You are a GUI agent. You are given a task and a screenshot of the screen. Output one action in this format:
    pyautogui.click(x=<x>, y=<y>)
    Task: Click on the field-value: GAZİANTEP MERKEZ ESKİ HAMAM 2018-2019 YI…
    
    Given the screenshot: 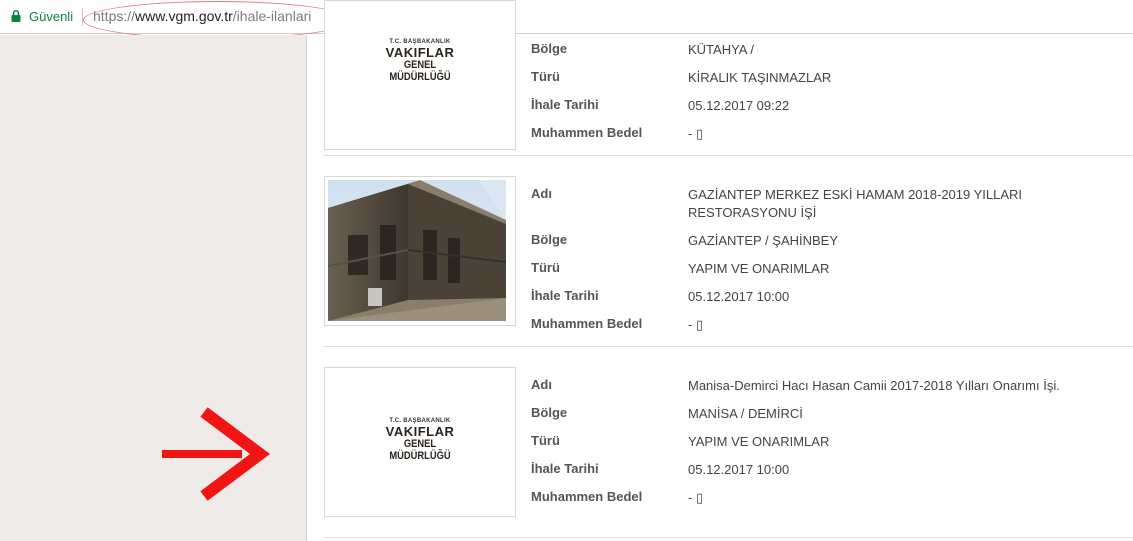 What is the action you would take?
    pyautogui.click(x=855, y=203)
    